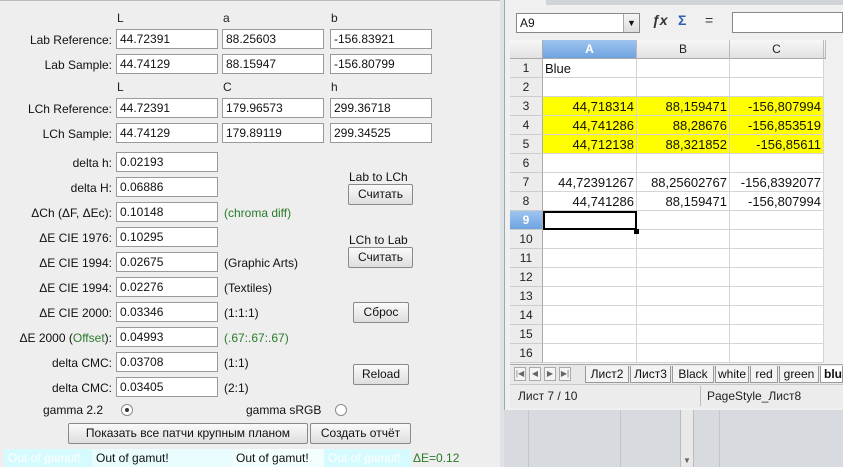  Describe the element at coordinates (683, 106) in the screenshot. I see `cell-b3: 88,159471` at that location.